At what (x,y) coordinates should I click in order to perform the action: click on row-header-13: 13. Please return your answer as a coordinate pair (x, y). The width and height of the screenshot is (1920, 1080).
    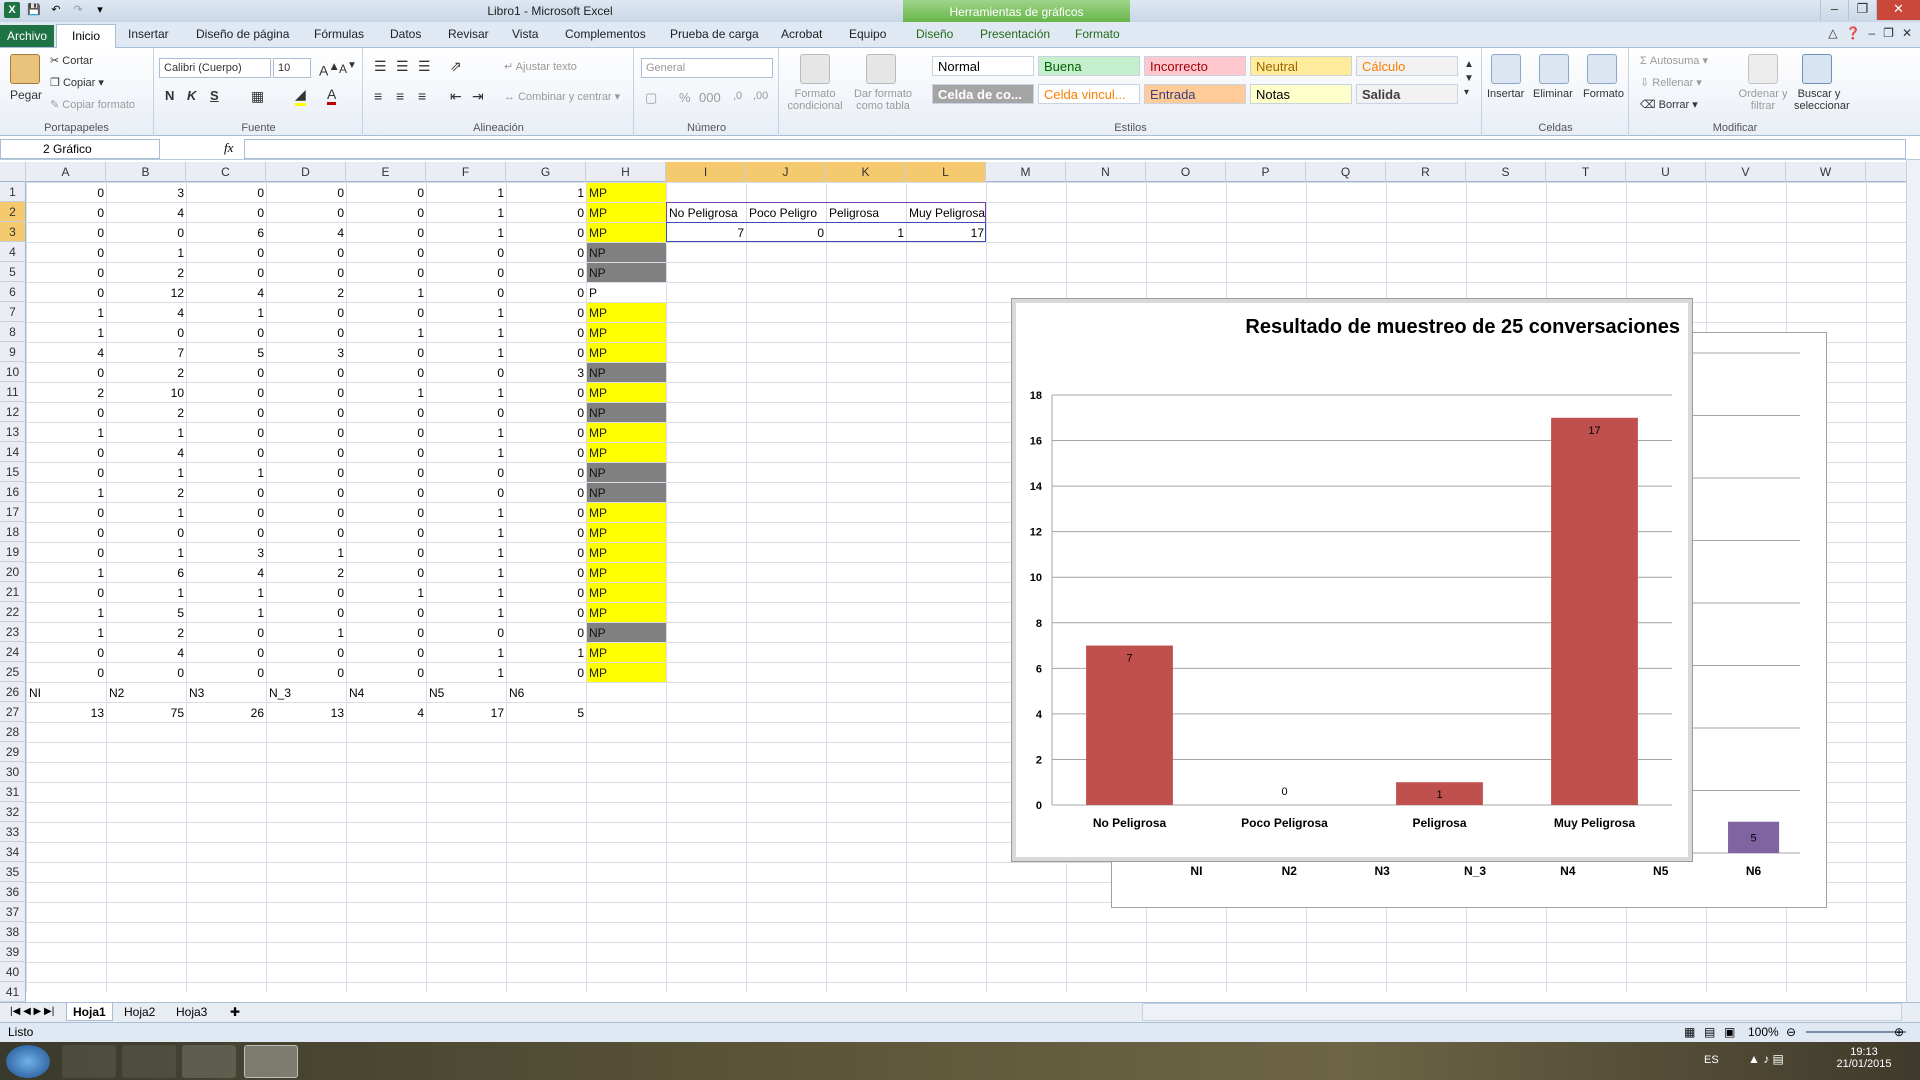
    Looking at the image, I should click on (13, 432).